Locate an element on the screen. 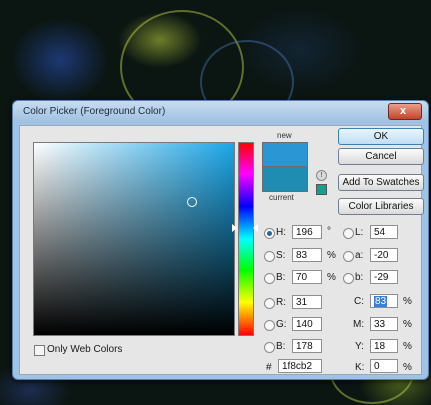 This screenshot has width=431, height=405. red-label: R: is located at coordinates (281, 302).